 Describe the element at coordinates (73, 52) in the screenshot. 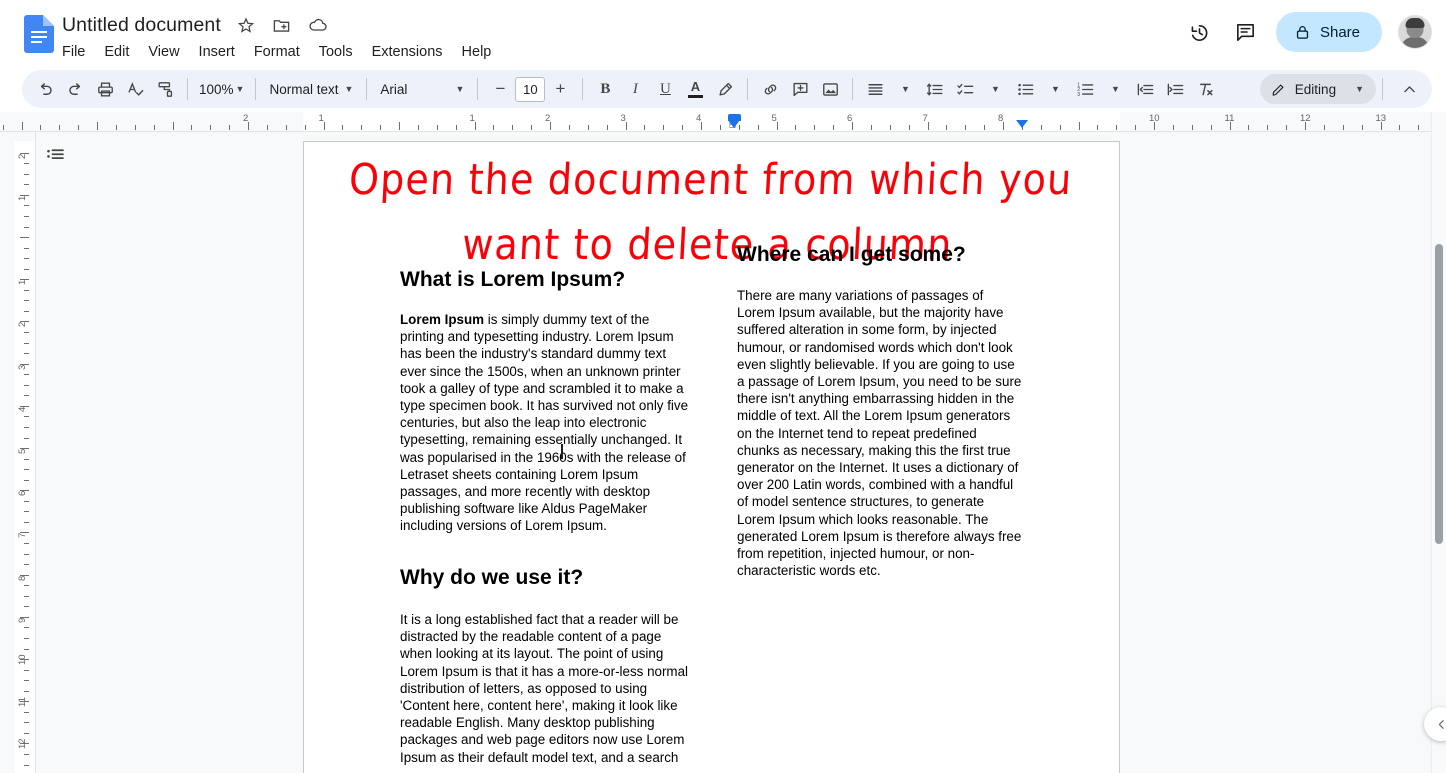

I see `menu-file: File` at that location.